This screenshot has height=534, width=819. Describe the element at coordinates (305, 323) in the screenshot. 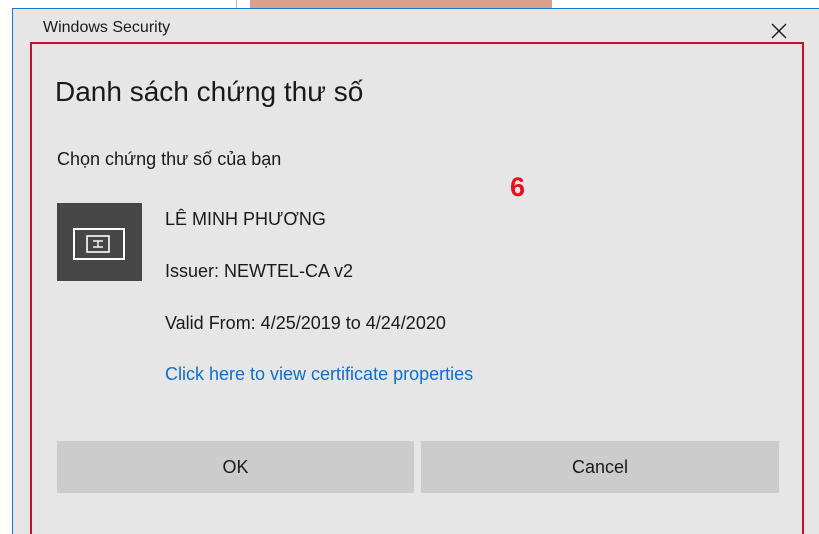

I see `certificate-validity: Valid From: 4/25/2019 to 4/24/2020` at that location.